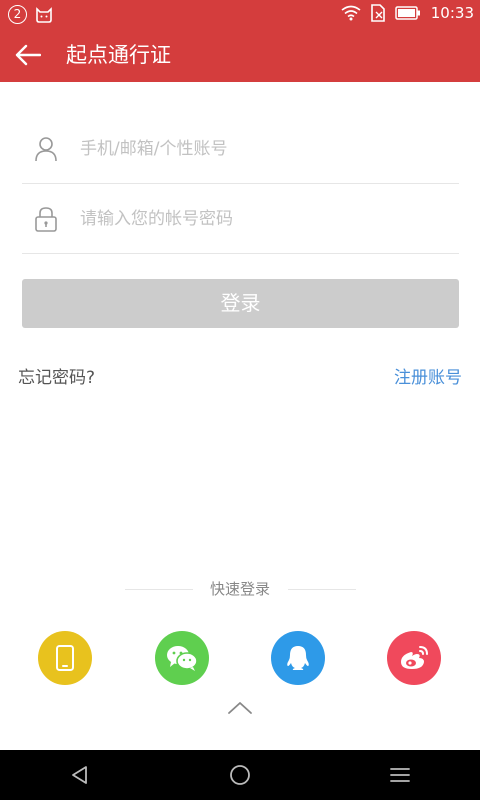 Image resolution: width=480 pixels, height=800 pixels. What do you see at coordinates (240, 14) in the screenshot?
I see `status-bar: 2 10:33` at bounding box center [240, 14].